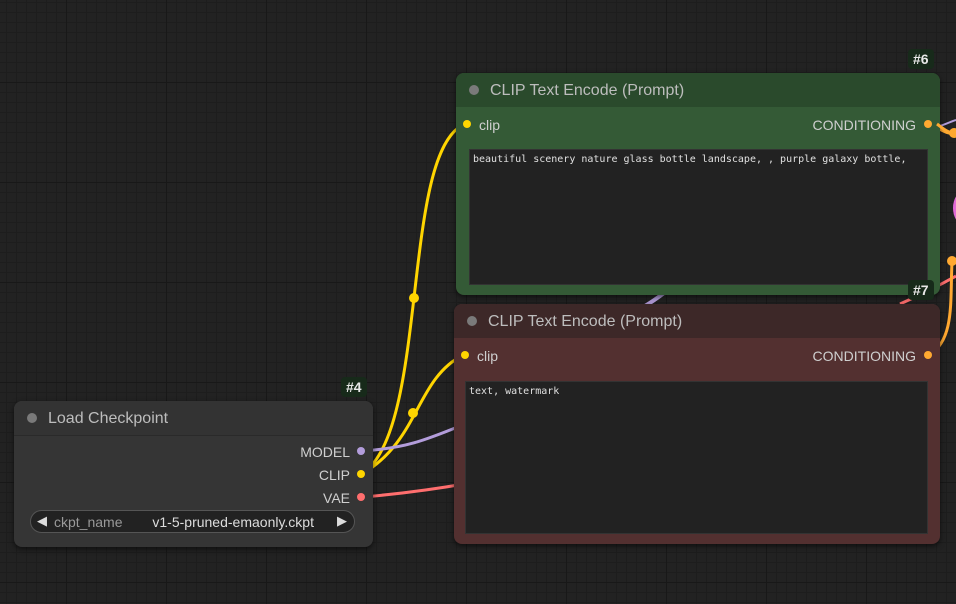 The image size is (956, 604). Describe the element at coordinates (325, 452) in the screenshot. I see `output-label-model: MODEL` at that location.